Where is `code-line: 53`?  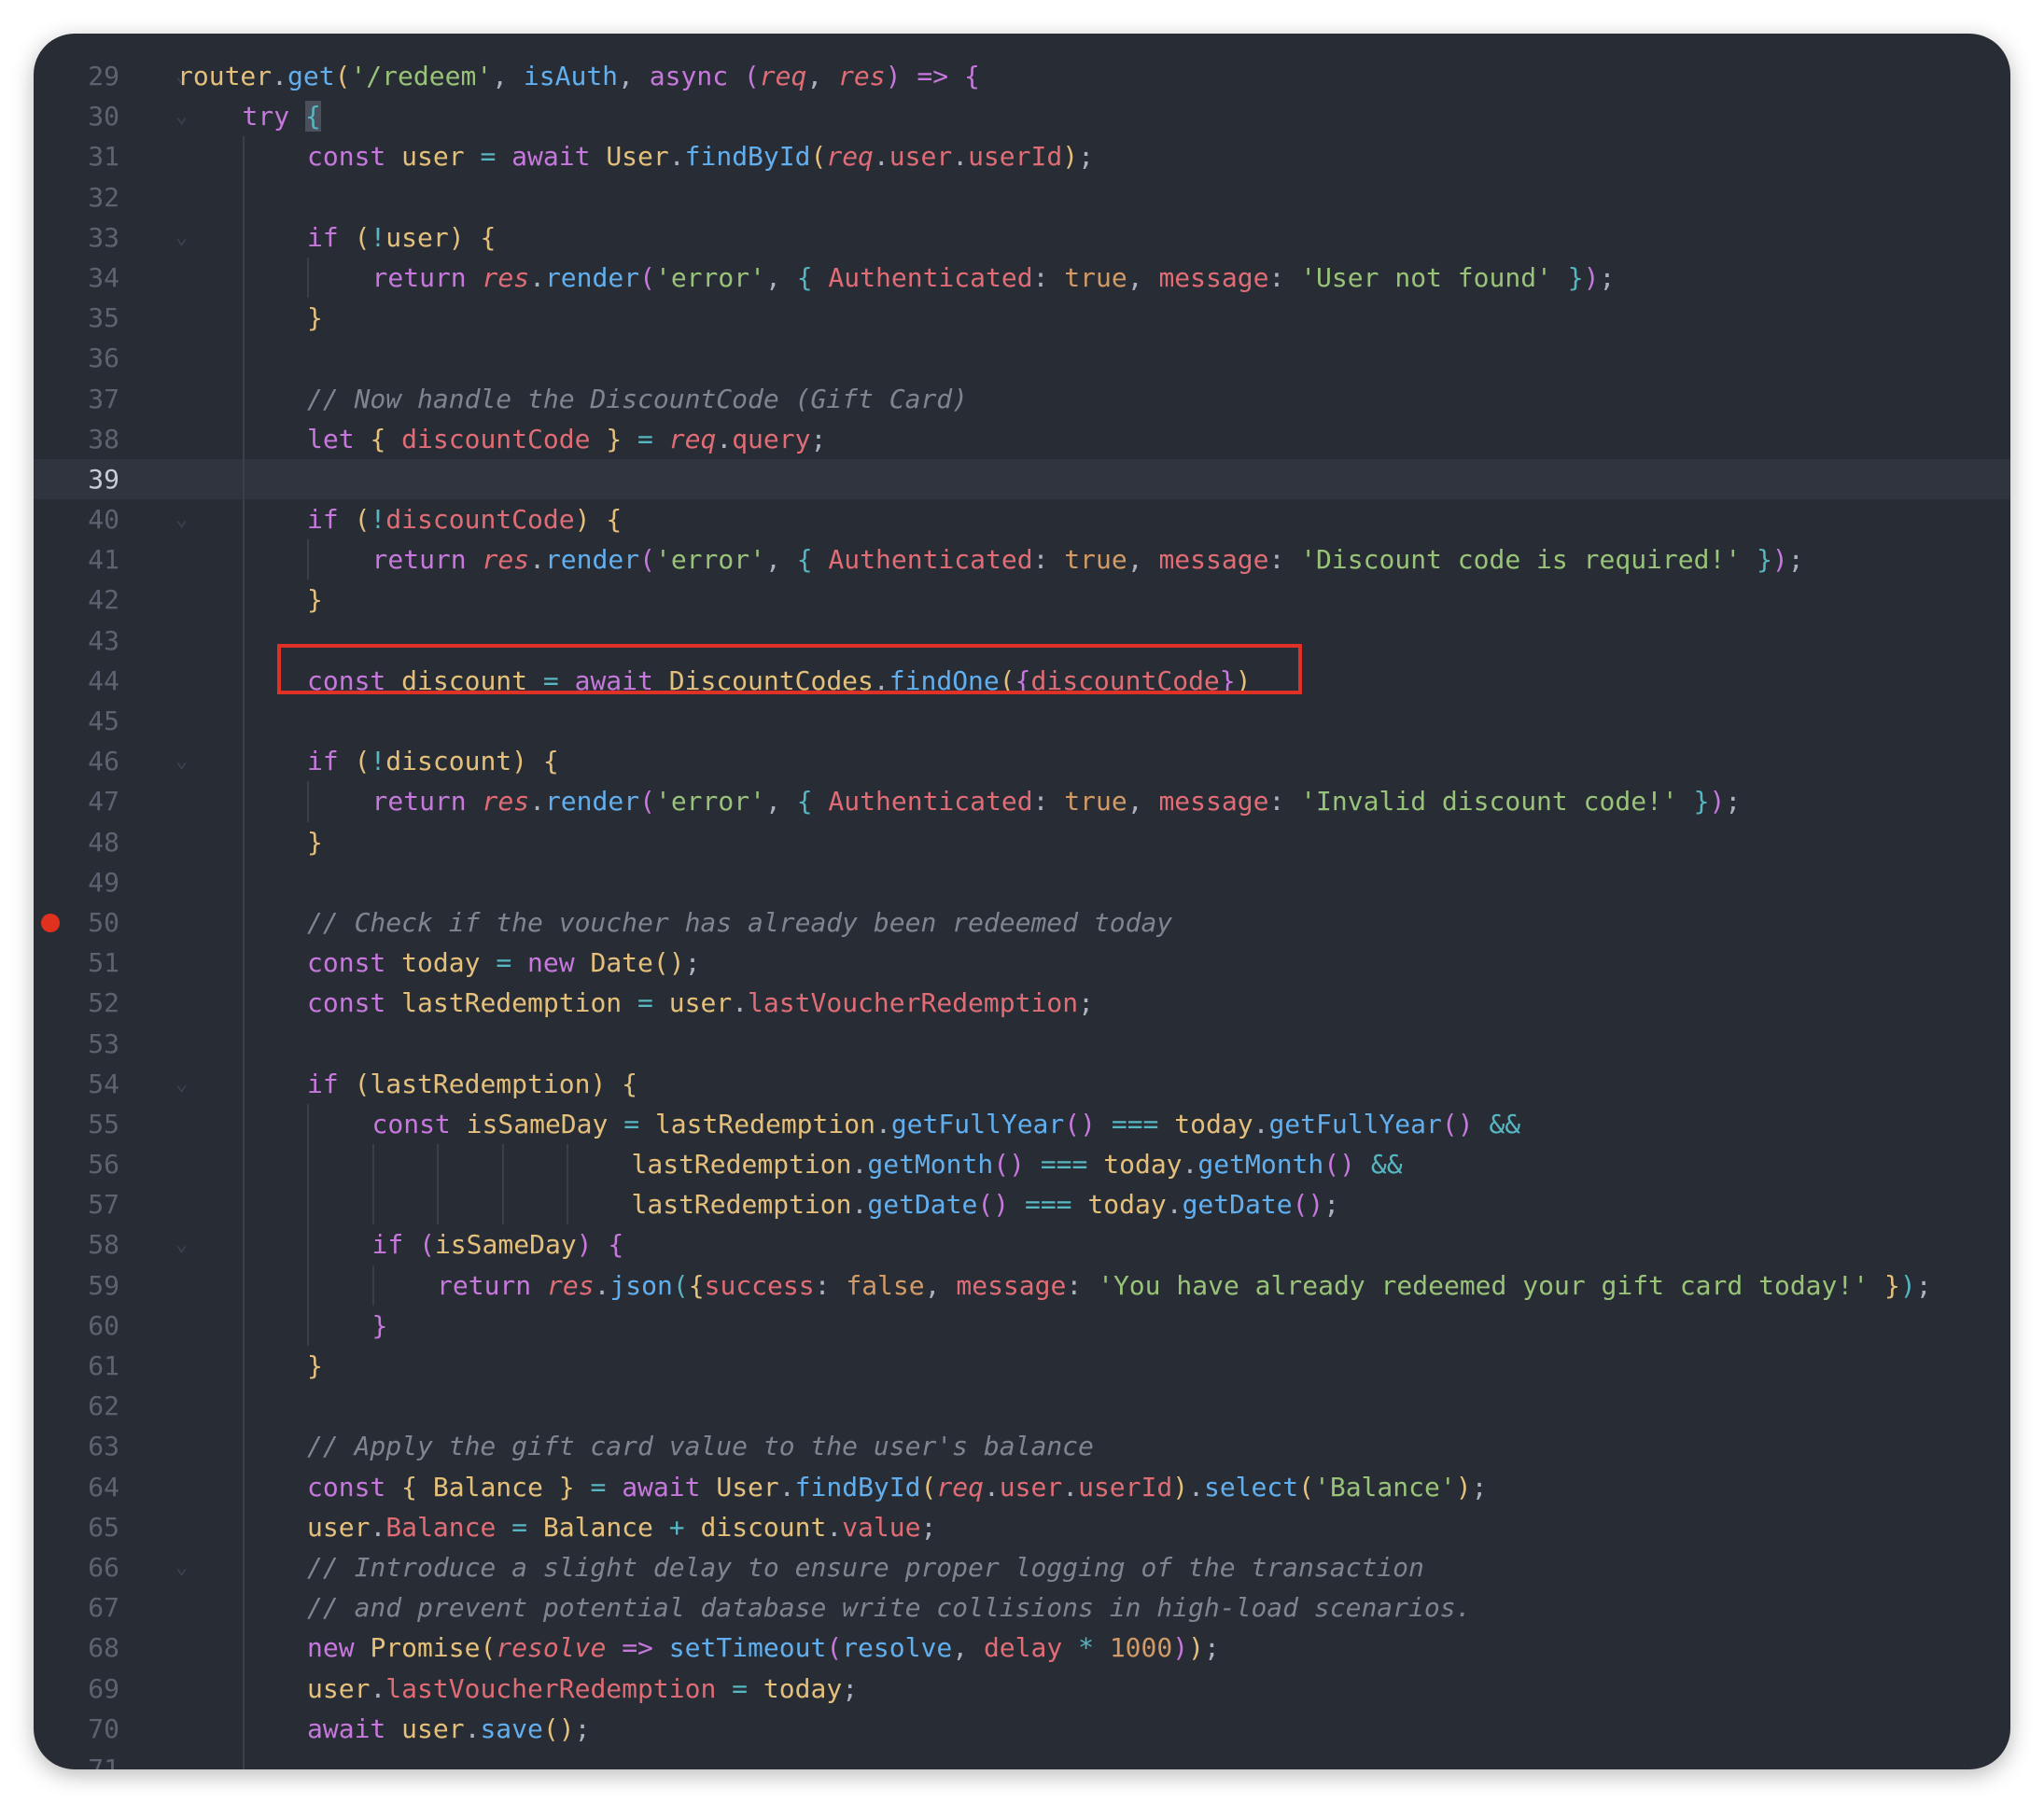 code-line: 53 is located at coordinates (1022, 1043).